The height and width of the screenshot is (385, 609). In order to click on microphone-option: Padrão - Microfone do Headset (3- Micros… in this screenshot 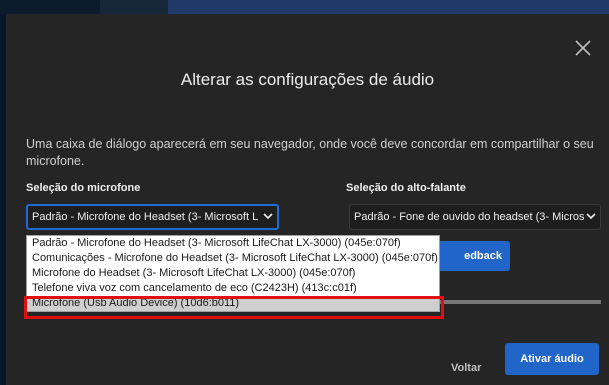, I will do `click(233, 243)`.